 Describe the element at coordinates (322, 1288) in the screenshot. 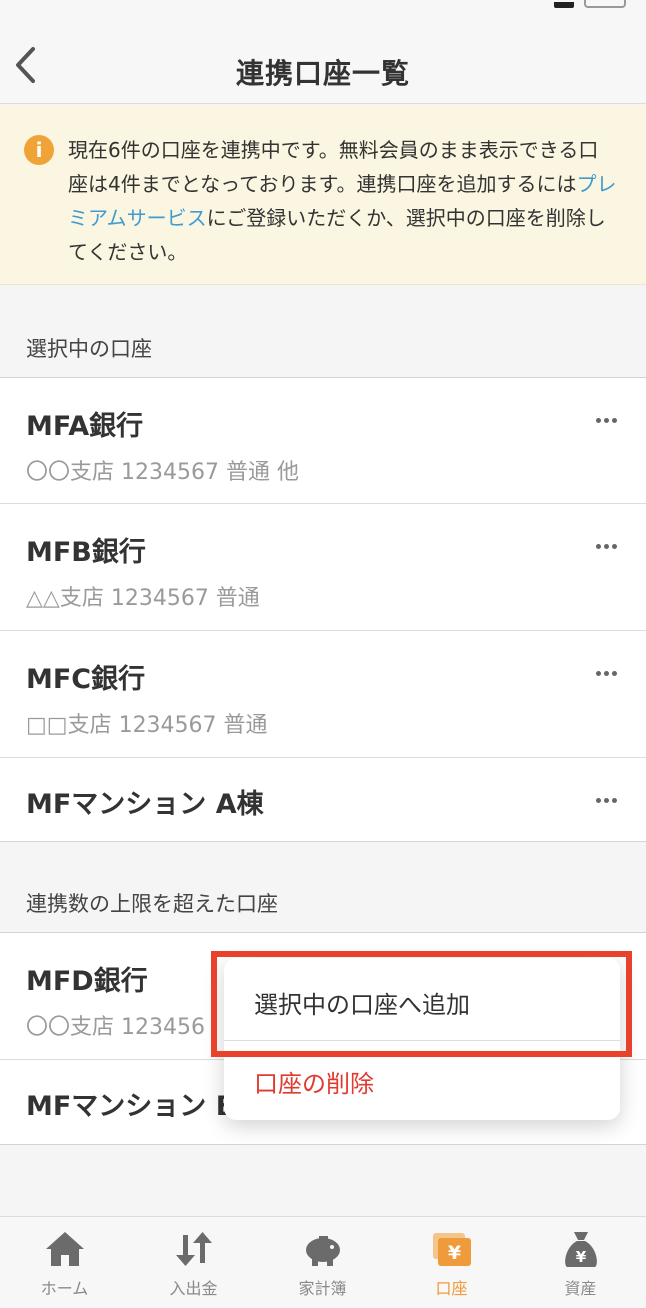

I see `tab-label: 家計簿` at that location.